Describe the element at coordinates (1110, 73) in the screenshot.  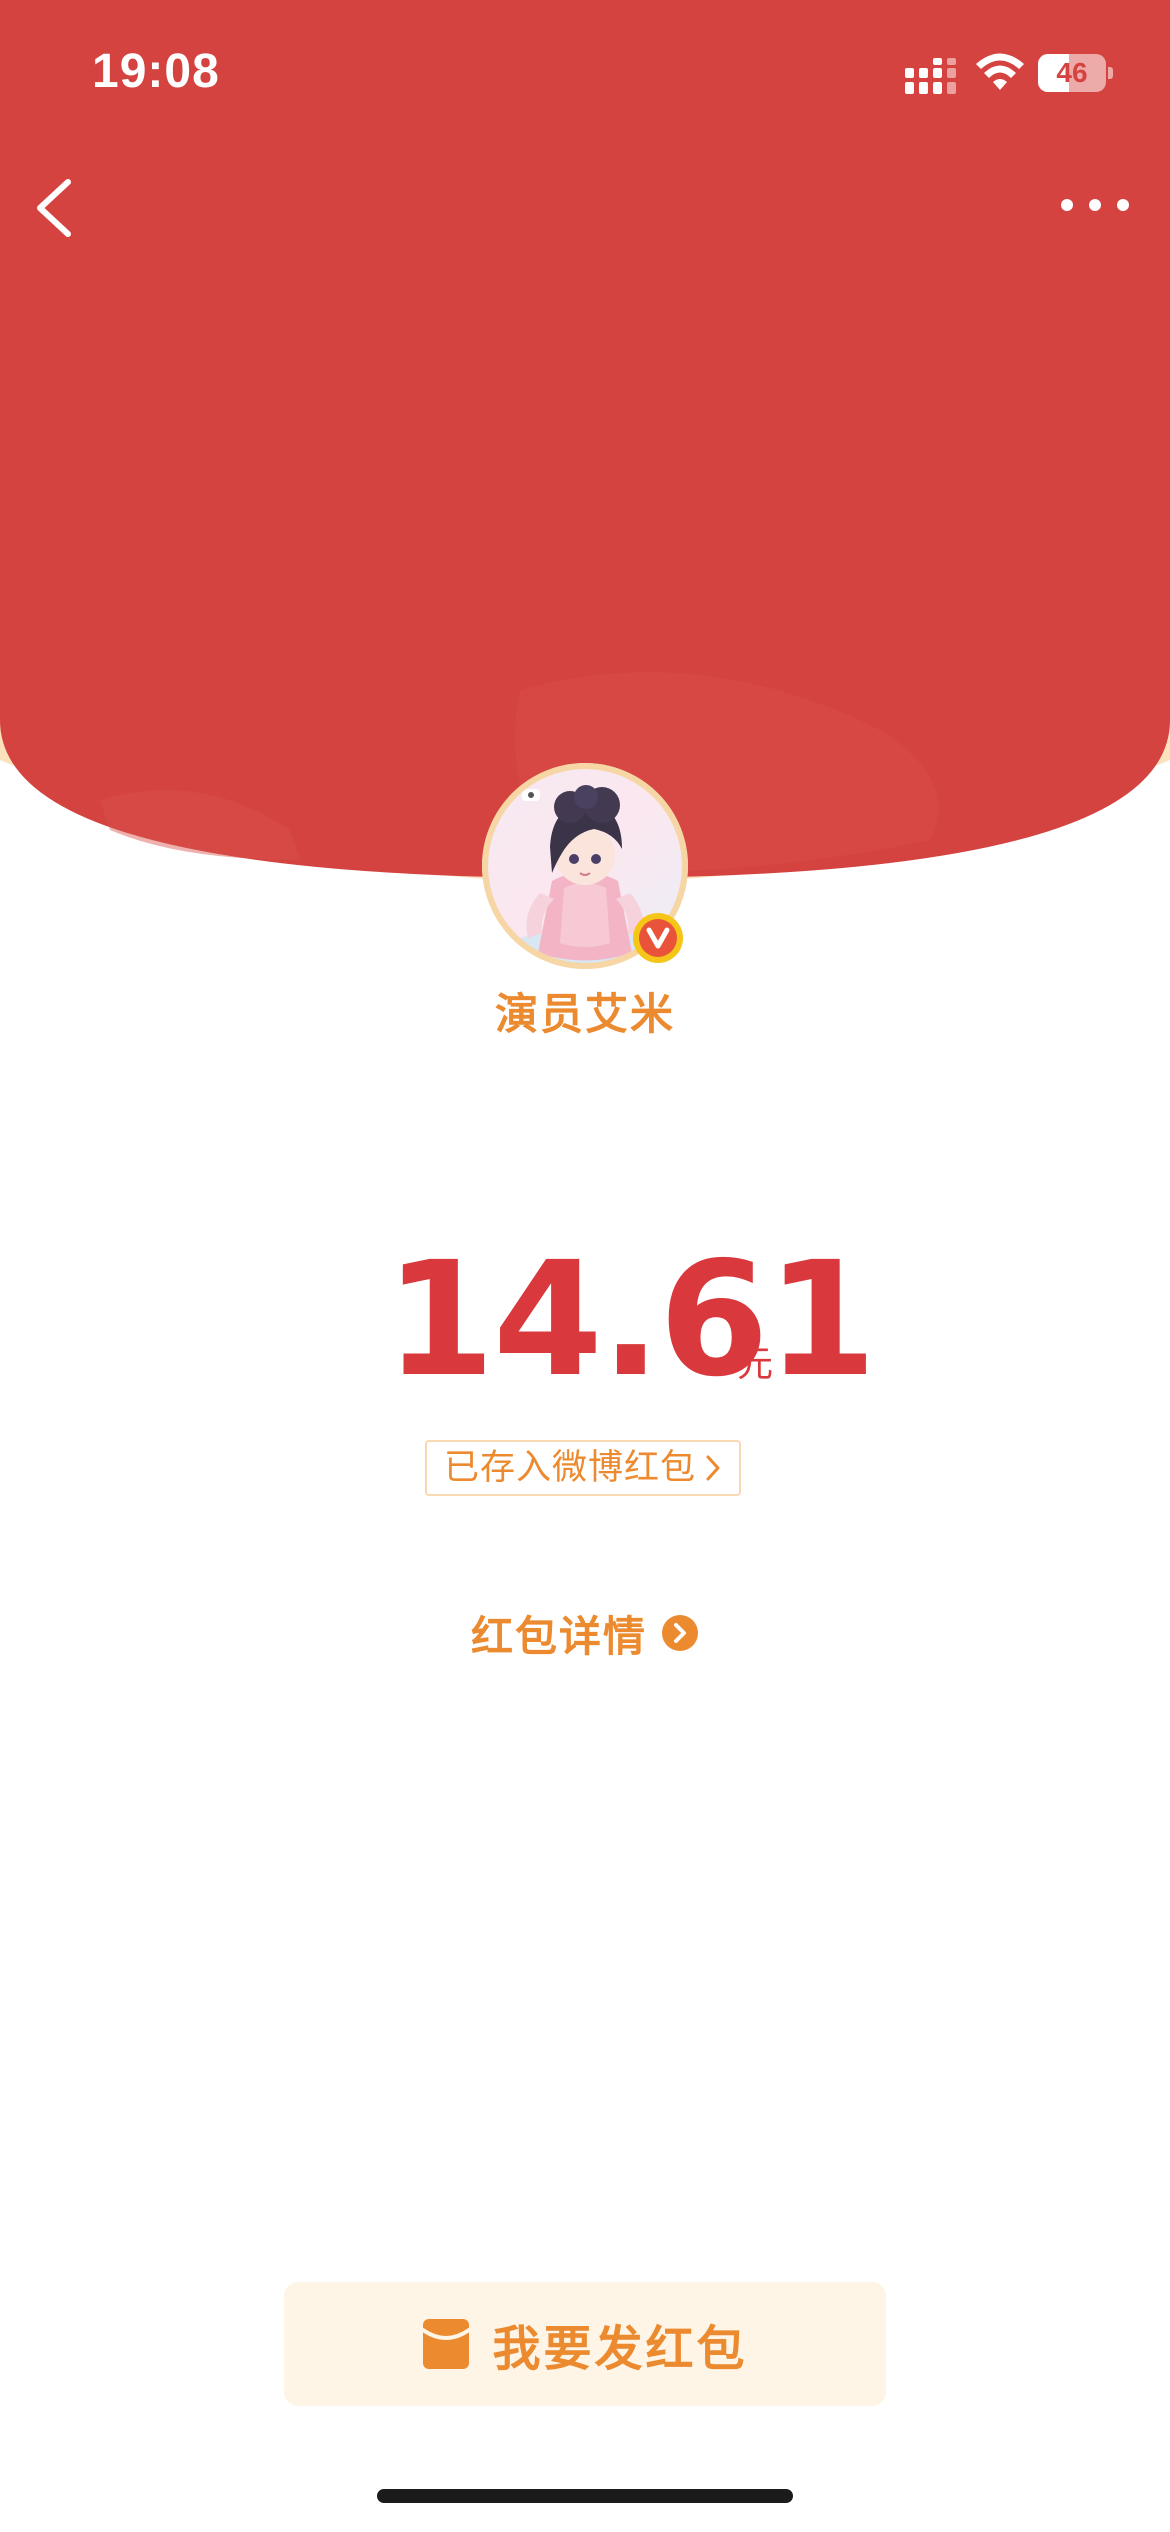
I see `battery-cap` at that location.